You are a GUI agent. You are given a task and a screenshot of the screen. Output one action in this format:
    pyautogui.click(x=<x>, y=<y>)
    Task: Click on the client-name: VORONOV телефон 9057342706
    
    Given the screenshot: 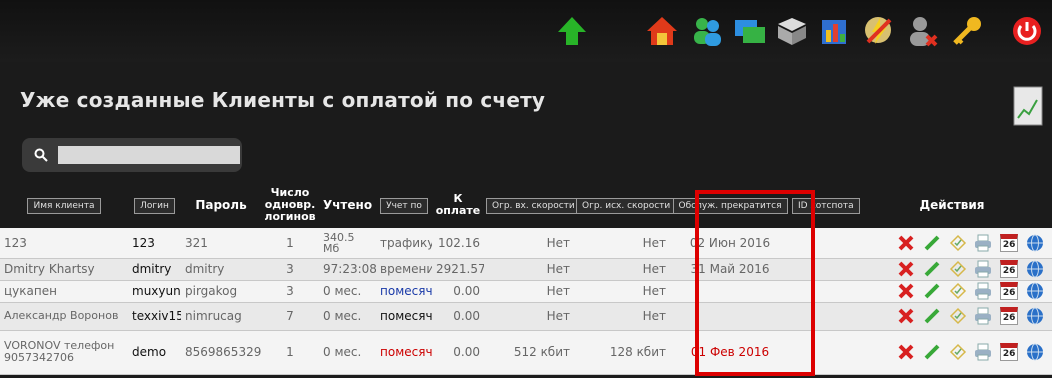 What is the action you would take?
    pyautogui.click(x=59, y=351)
    